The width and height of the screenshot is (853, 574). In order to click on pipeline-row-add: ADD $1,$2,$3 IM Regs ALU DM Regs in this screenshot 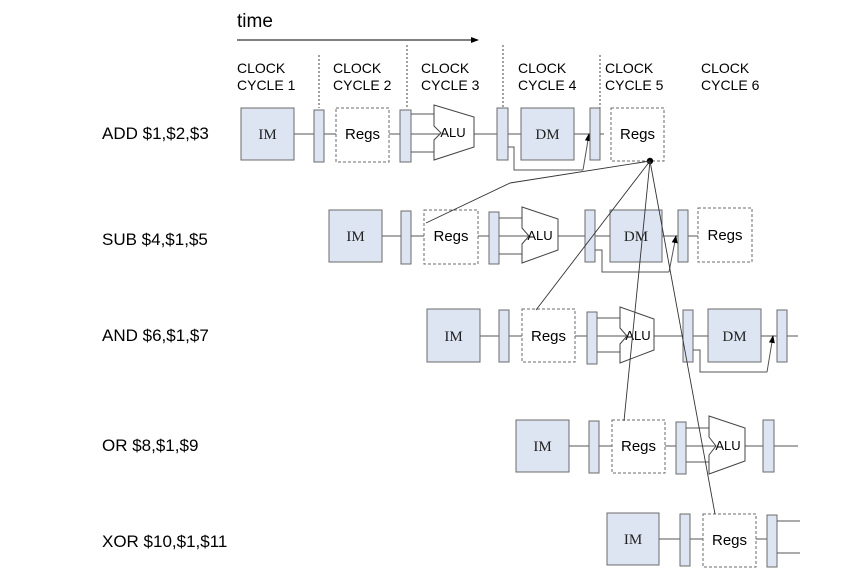, I will do `click(383, 137)`.